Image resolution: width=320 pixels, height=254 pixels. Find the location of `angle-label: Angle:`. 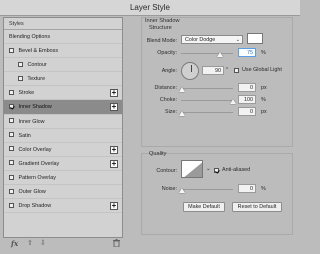

angle-label: Angle: is located at coordinates (169, 71).